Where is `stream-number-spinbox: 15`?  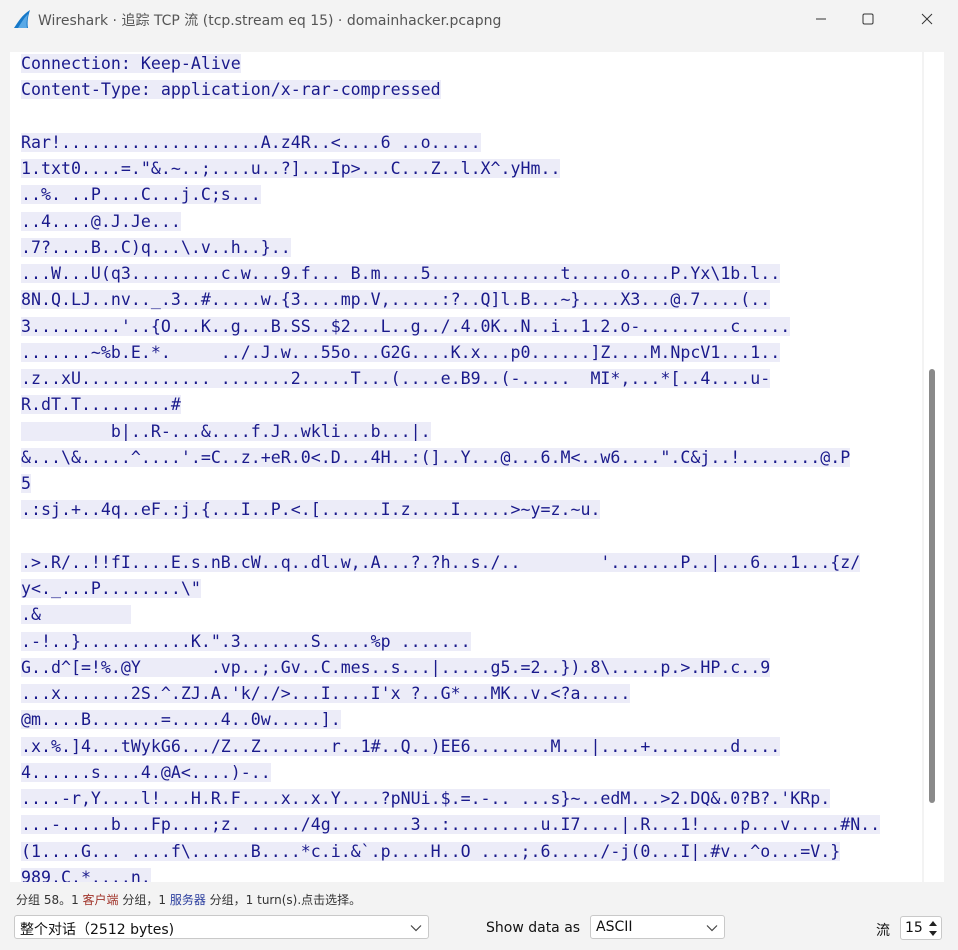 stream-number-spinbox: 15 is located at coordinates (921, 928).